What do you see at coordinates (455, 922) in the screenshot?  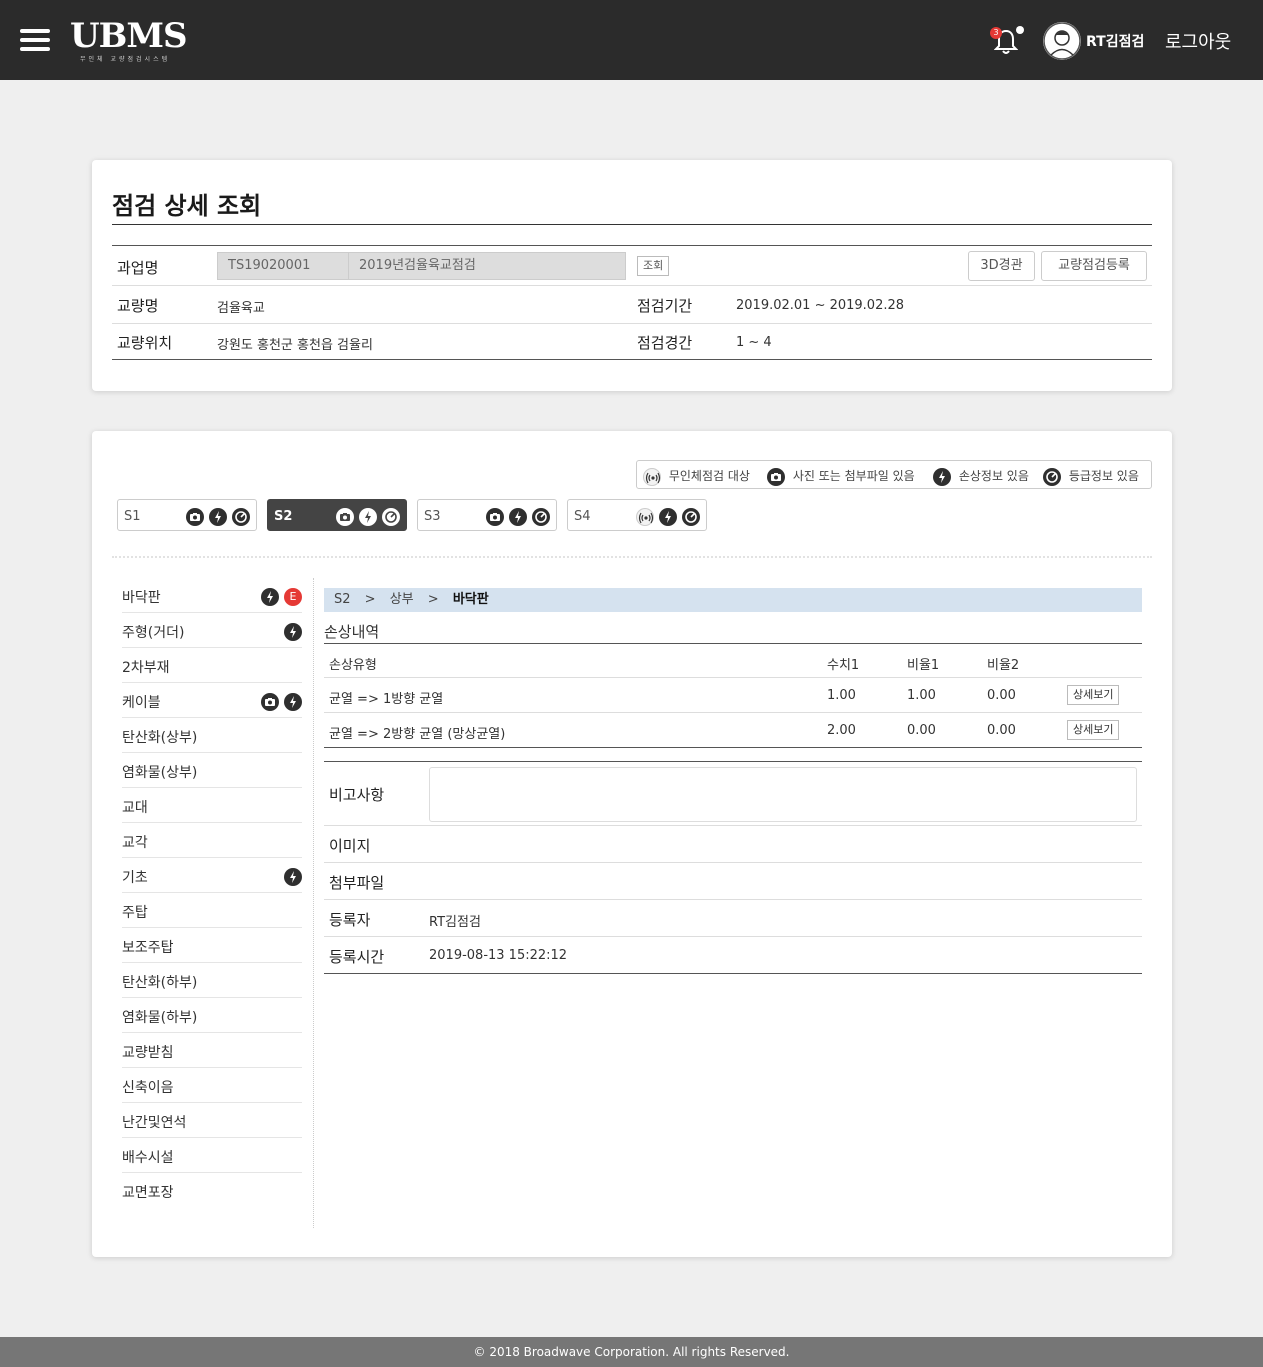 I see `registrant-value: RT김점검` at bounding box center [455, 922].